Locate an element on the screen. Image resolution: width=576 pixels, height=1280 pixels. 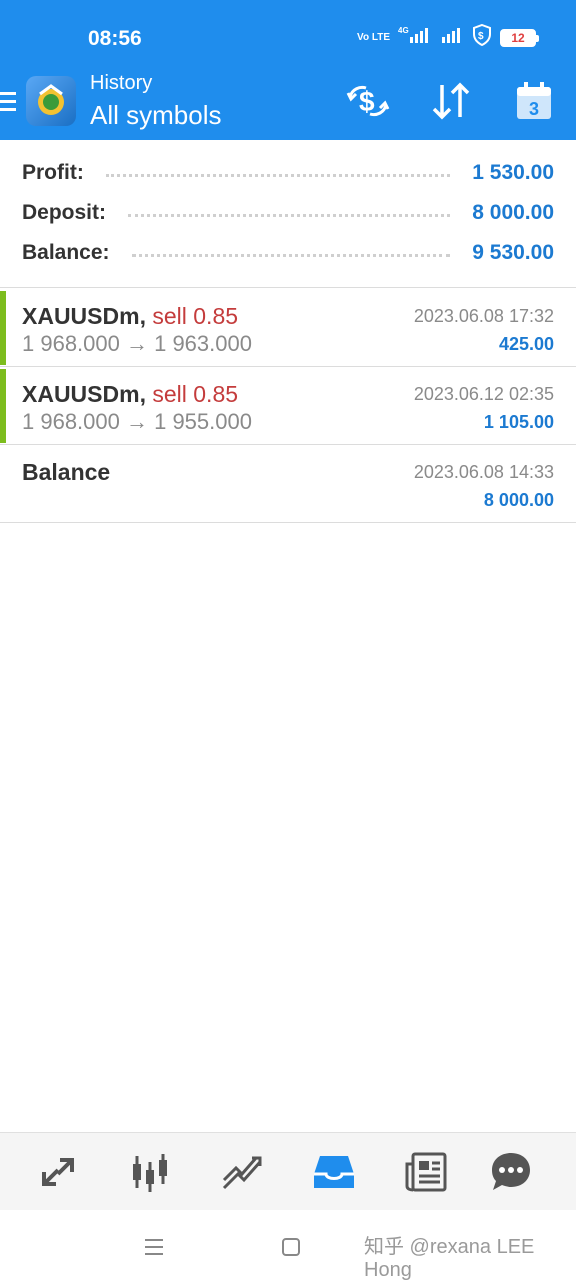
summary-deposit: Deposit: 8 000.00 is located at coordinates (288, 213).